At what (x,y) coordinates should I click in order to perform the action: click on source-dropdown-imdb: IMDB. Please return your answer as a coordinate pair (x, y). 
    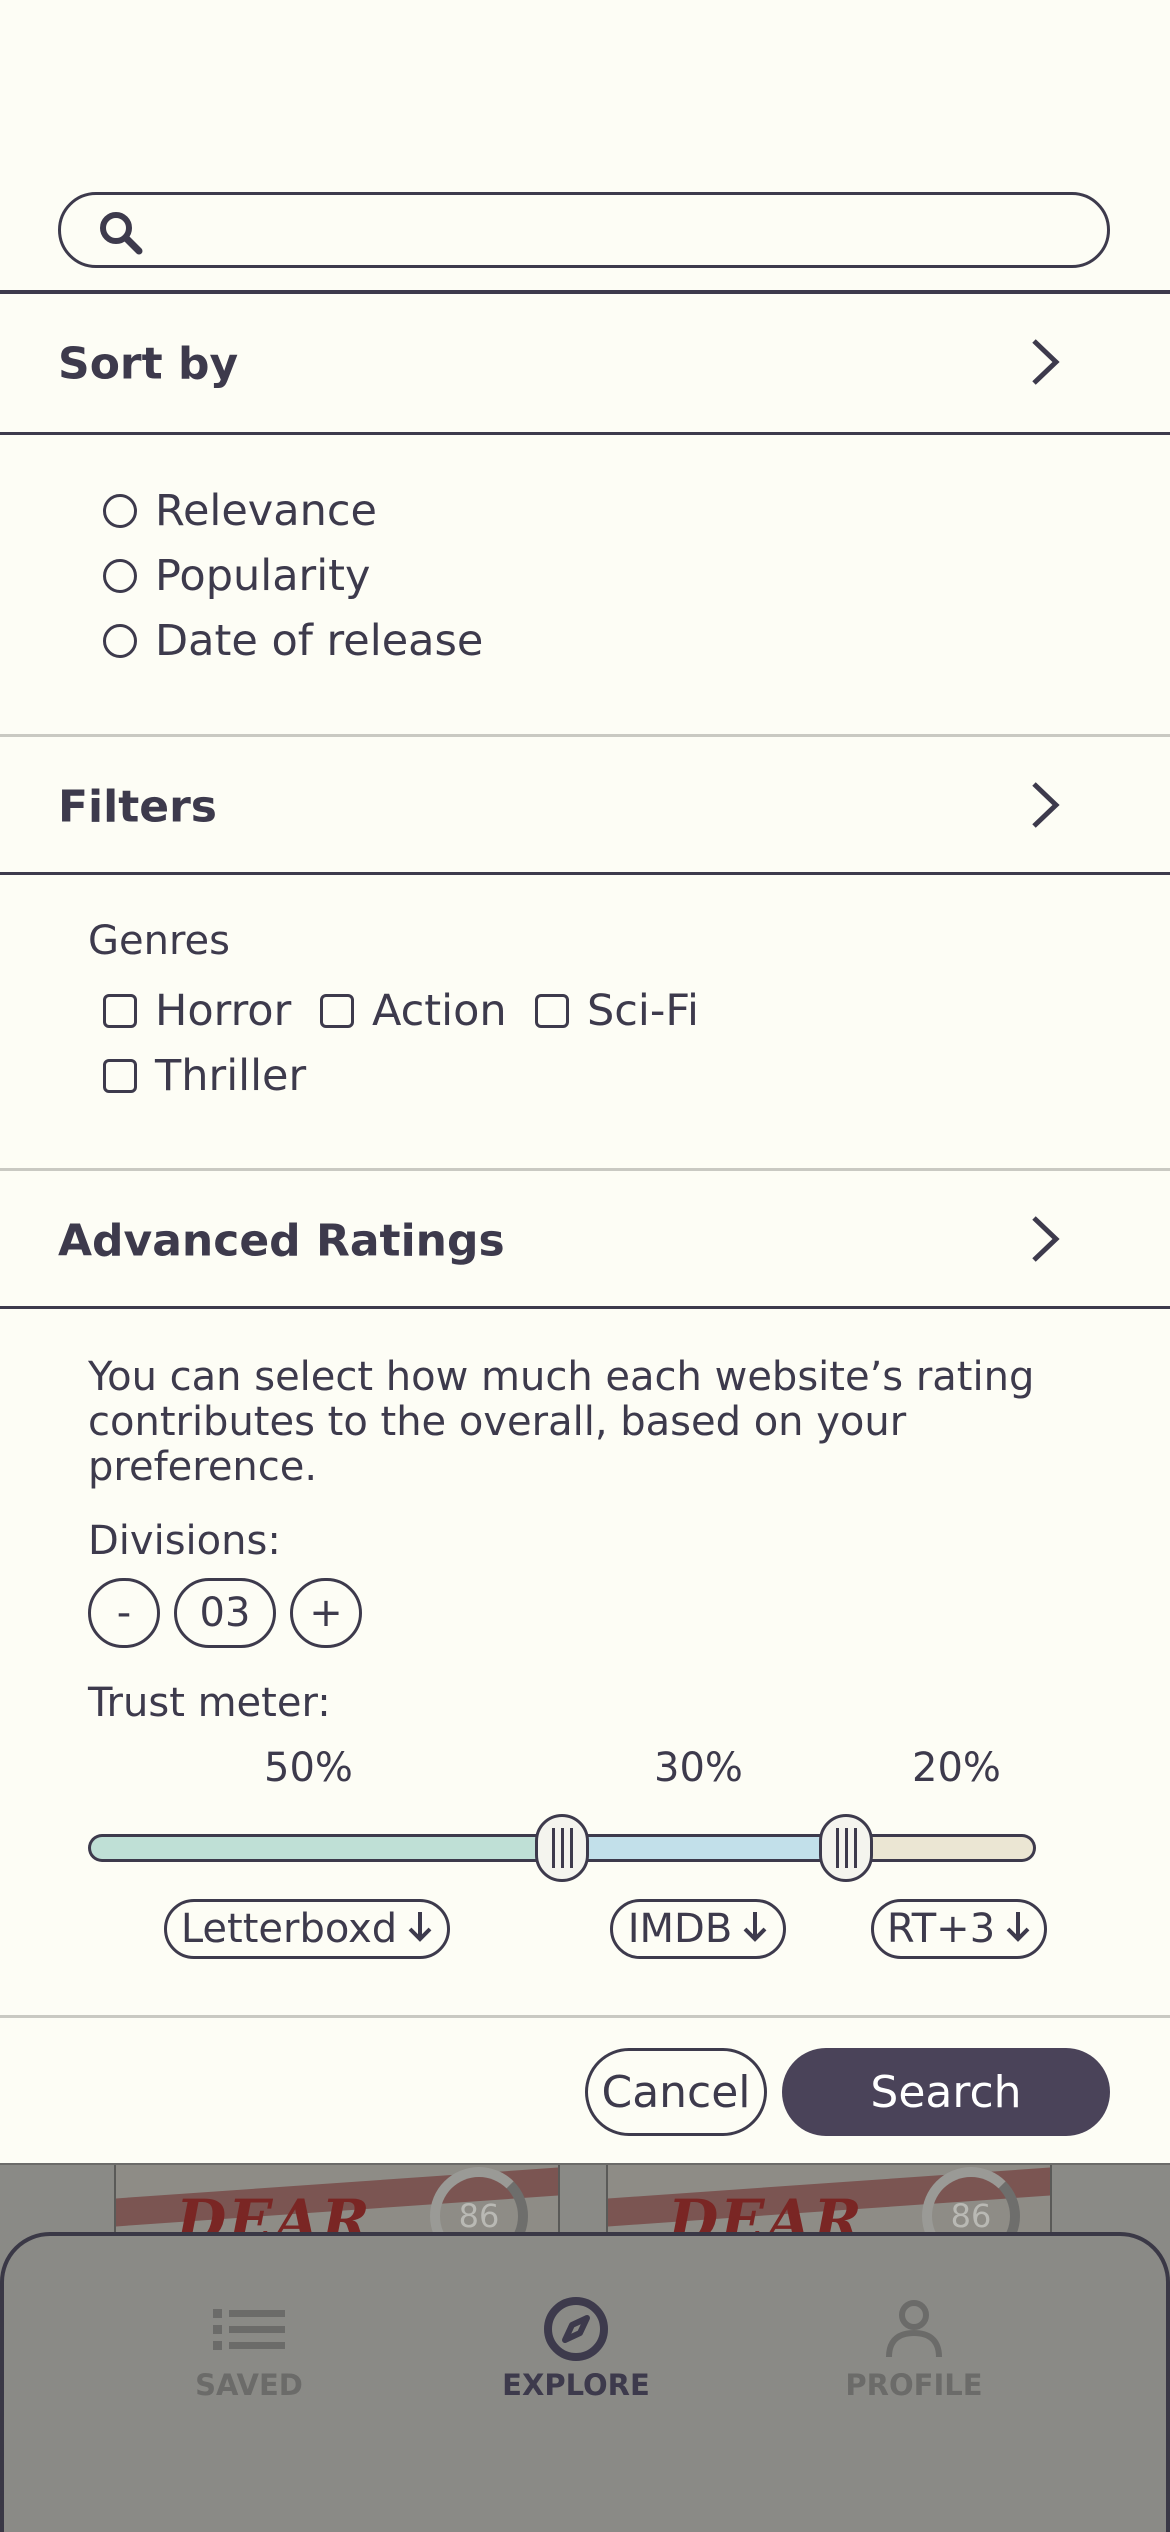
    Looking at the image, I should click on (698, 1929).